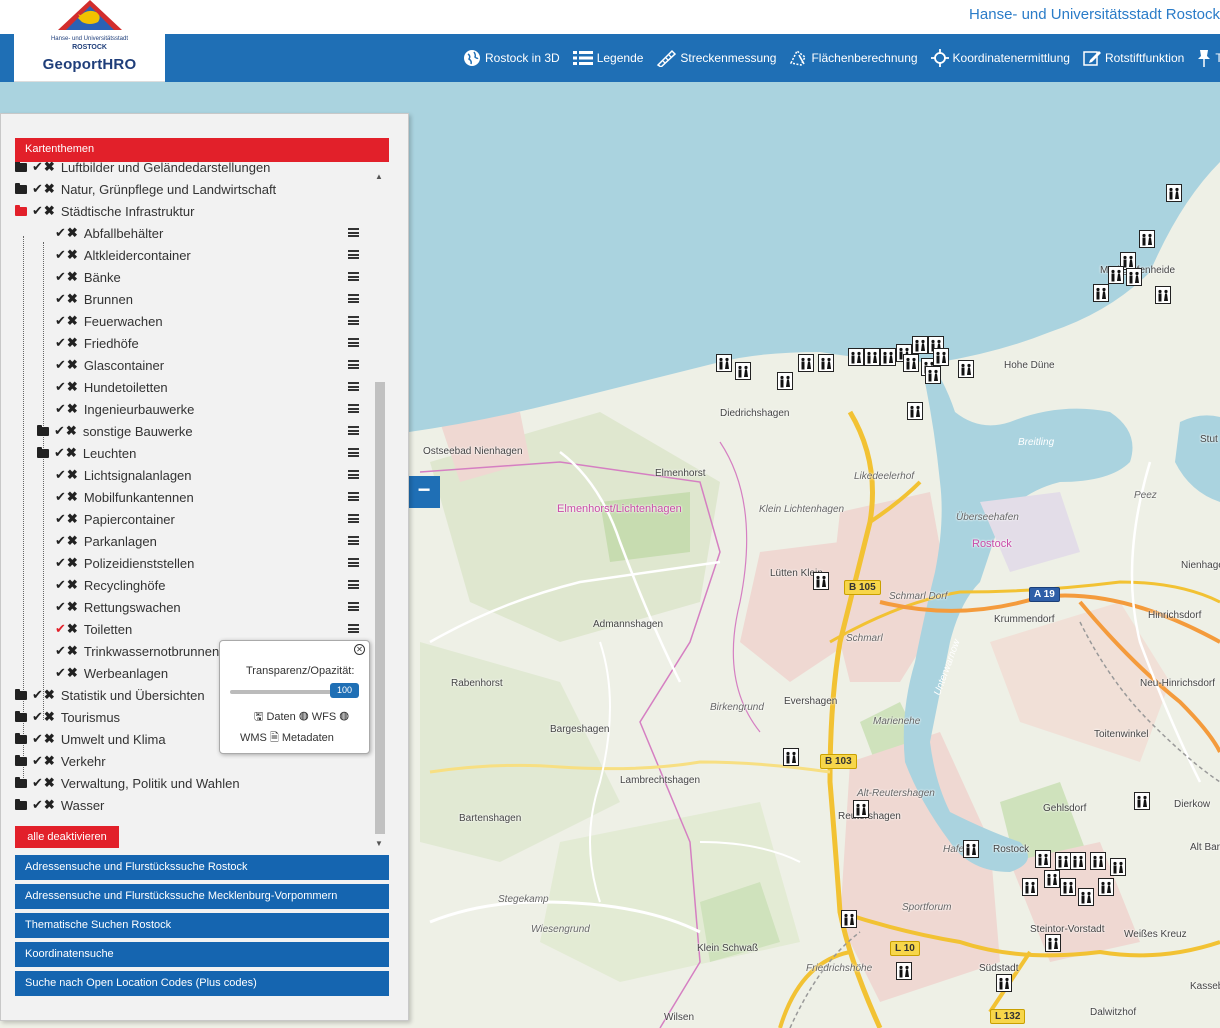  Describe the element at coordinates (285, 692) in the screenshot. I see `opacity-slider` at that location.